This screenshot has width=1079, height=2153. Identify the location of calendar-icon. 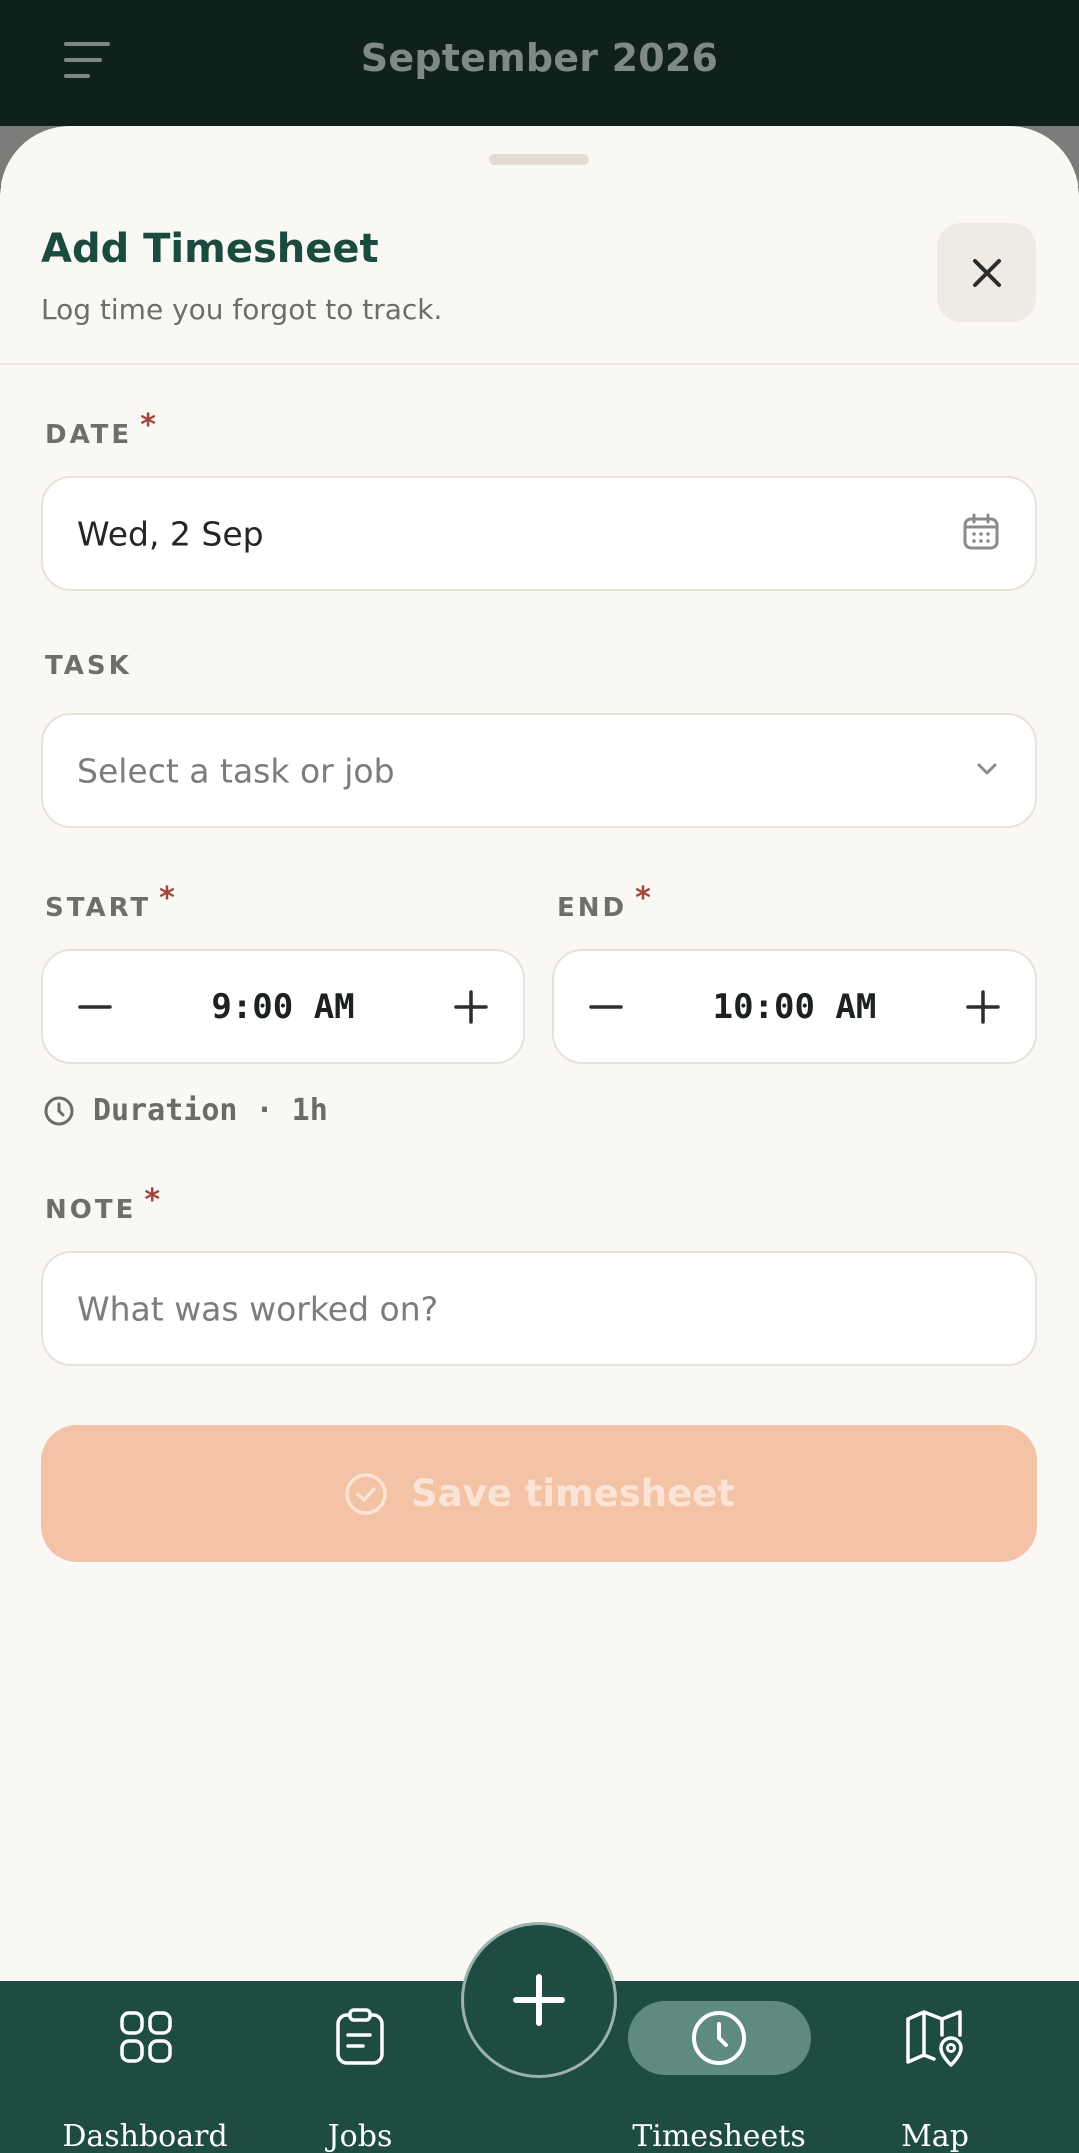
(981, 534).